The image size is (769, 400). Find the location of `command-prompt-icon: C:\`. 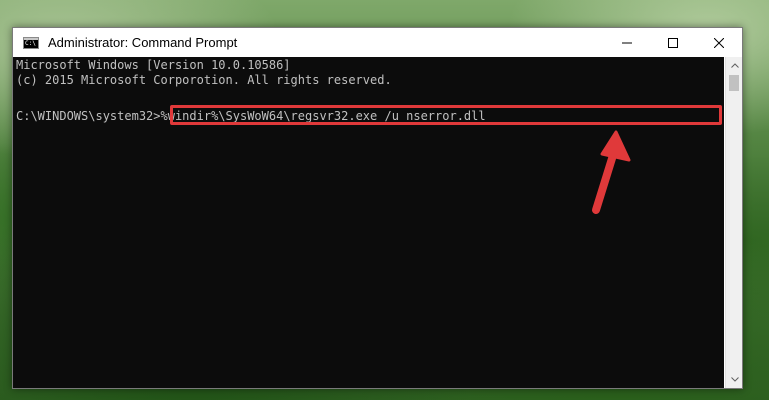

command-prompt-icon: C:\ is located at coordinates (31, 42).